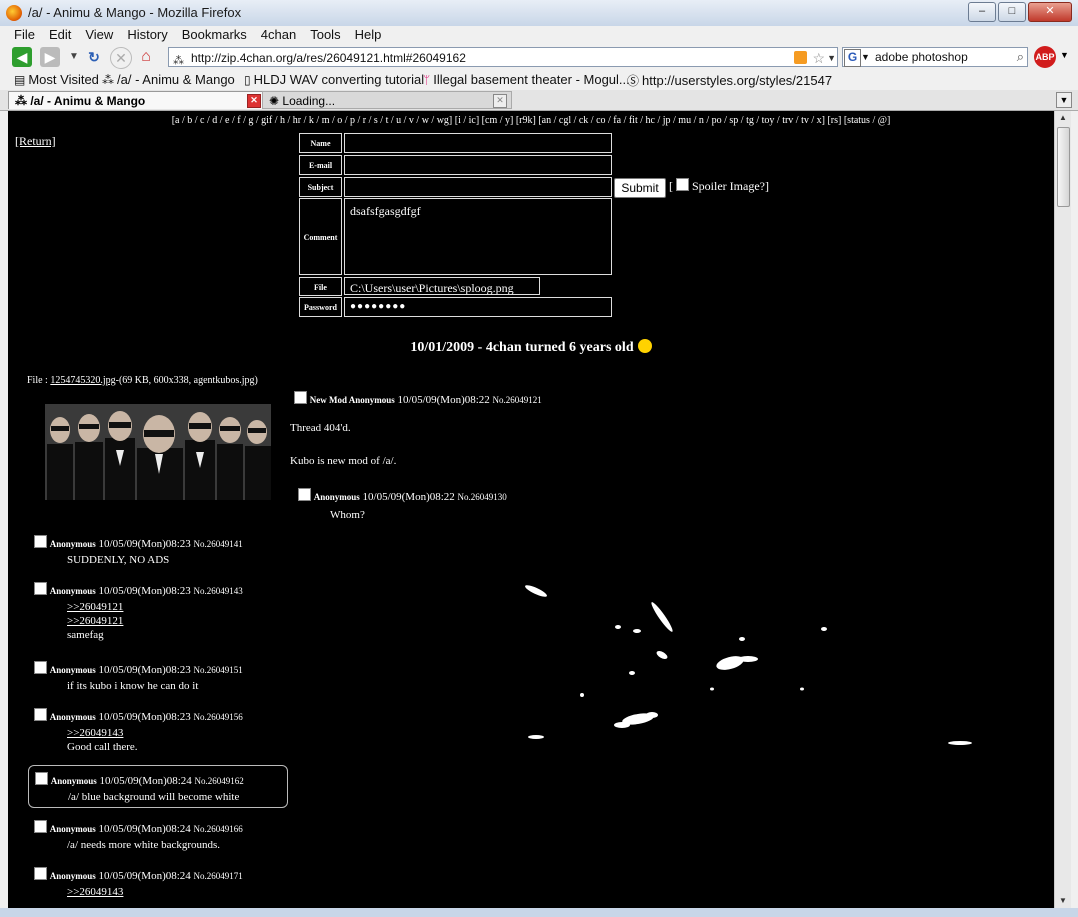  I want to click on tab-loading: ✺ Loading... ✕, so click(387, 100).